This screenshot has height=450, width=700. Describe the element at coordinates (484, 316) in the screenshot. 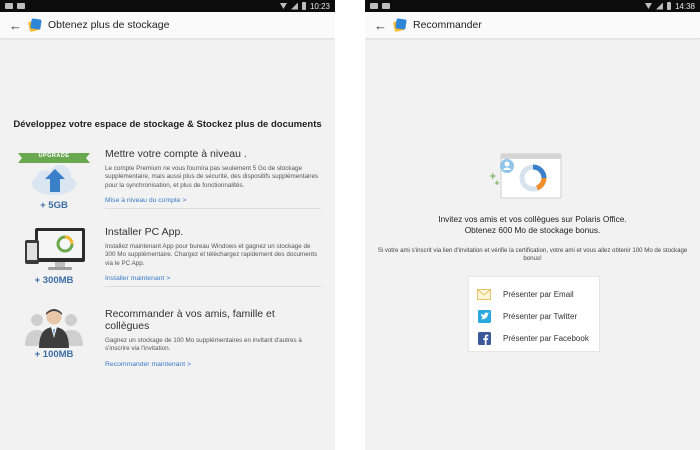

I see `twitter-icon` at that location.